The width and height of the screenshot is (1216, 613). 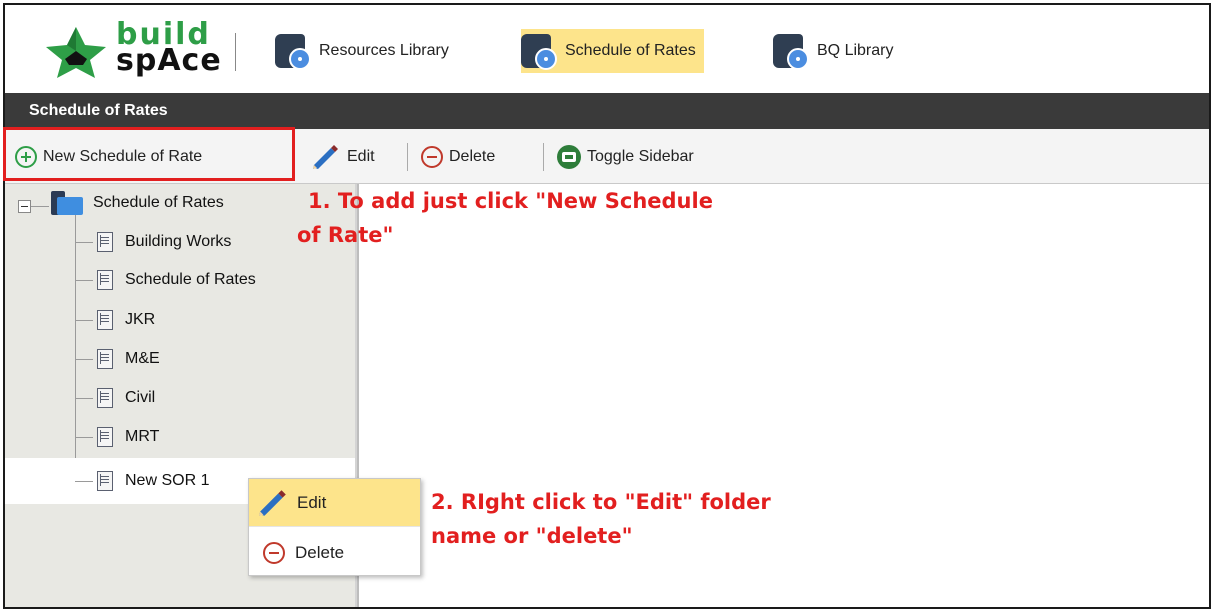 I want to click on tree-item-mrt: MRT, so click(x=128, y=437).